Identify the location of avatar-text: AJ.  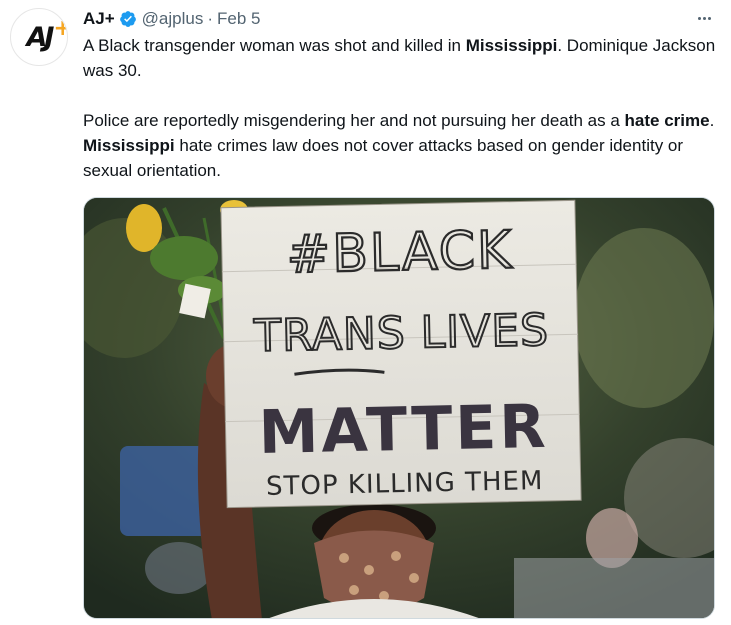
(40, 37).